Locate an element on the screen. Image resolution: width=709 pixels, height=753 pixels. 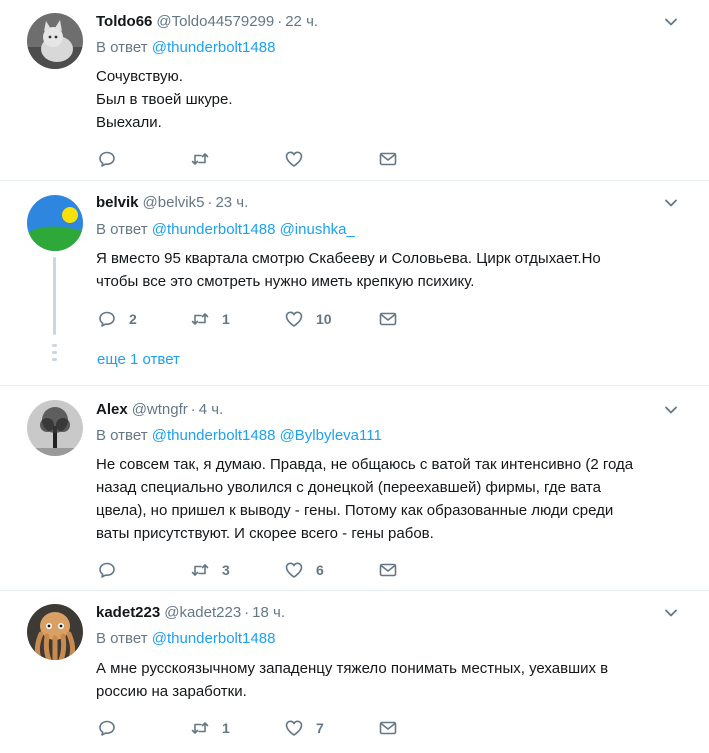
text-line: Выехали. is located at coordinates (129, 122).